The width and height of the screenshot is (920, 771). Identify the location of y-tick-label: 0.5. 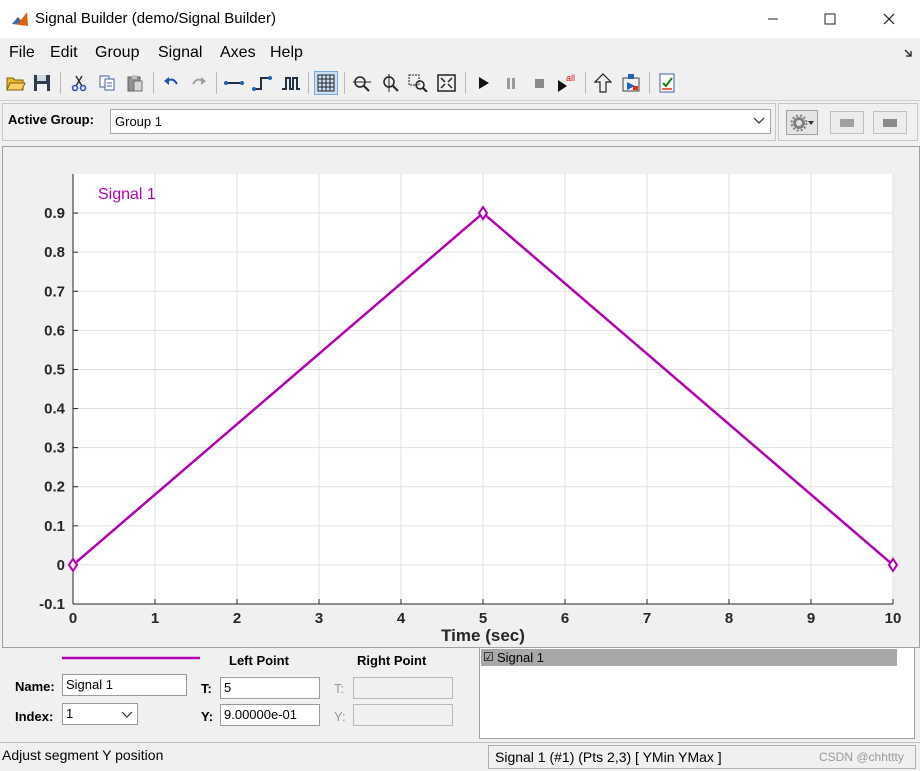
(54, 369).